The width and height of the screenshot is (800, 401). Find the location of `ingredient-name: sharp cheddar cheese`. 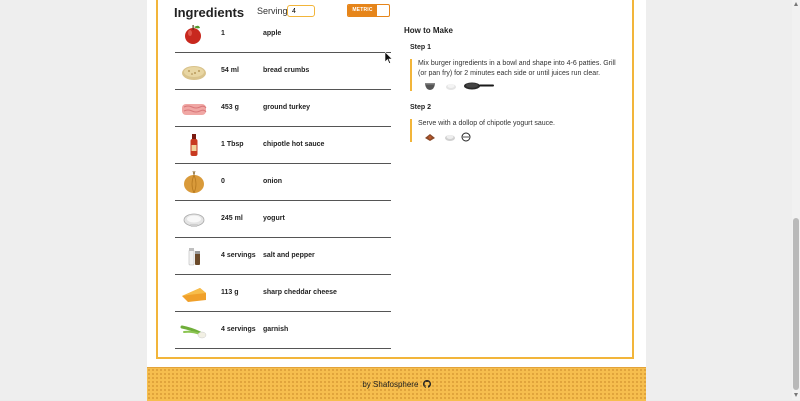

ingredient-name: sharp cheddar cheese is located at coordinates (300, 292).